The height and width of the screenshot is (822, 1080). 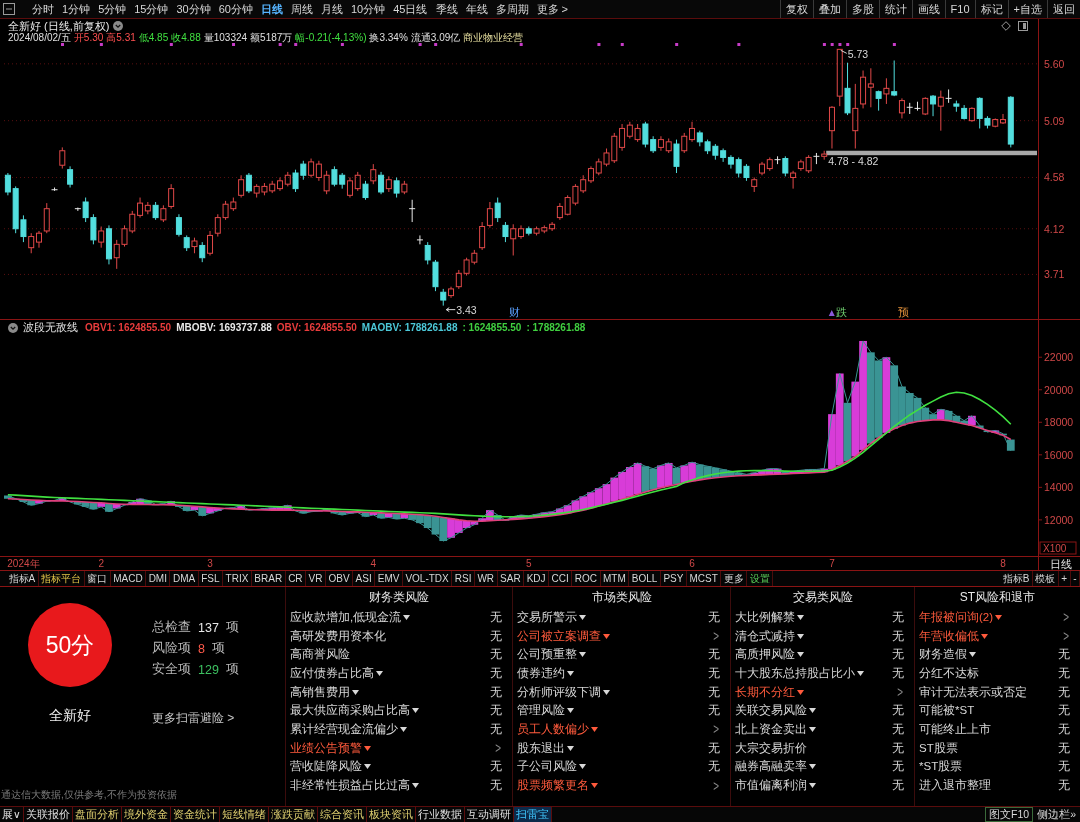 What do you see at coordinates (210, 563) in the screenshot?
I see `date-axis-label: 3` at bounding box center [210, 563].